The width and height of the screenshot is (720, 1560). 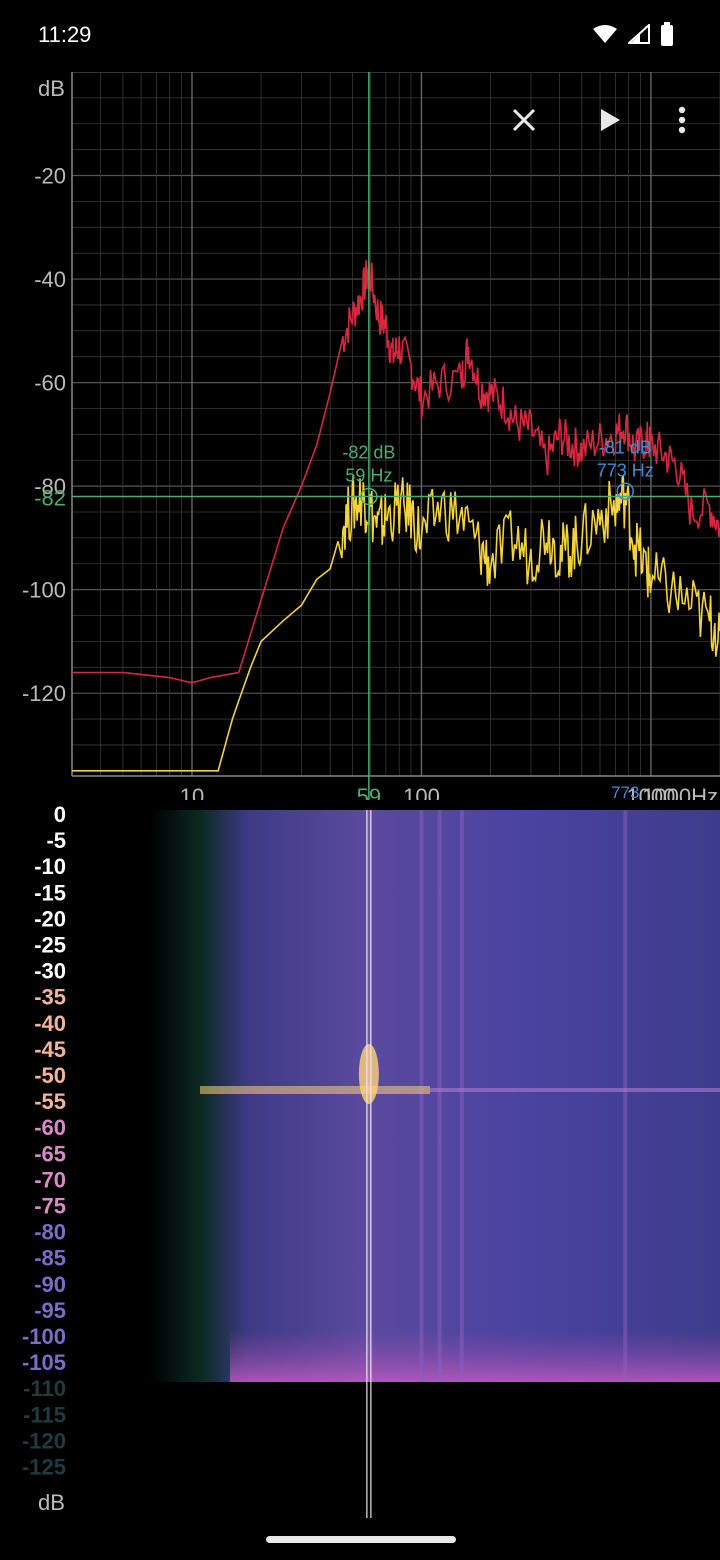 What do you see at coordinates (44, 693) in the screenshot?
I see `y-tick-label: -120` at bounding box center [44, 693].